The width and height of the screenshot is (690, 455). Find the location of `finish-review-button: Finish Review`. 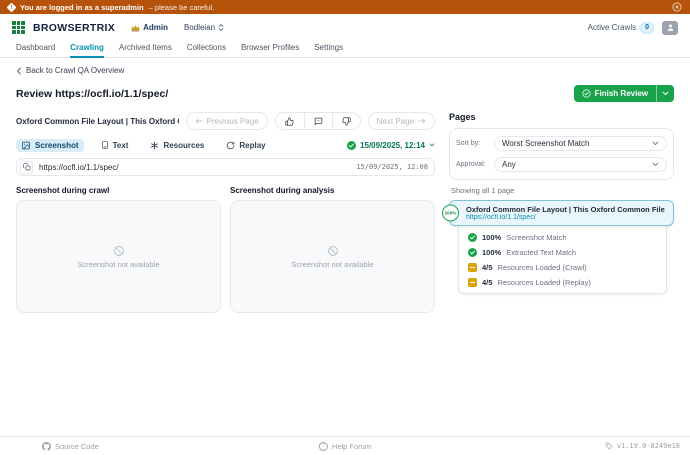

finish-review-button: Finish Review is located at coordinates (623, 93).